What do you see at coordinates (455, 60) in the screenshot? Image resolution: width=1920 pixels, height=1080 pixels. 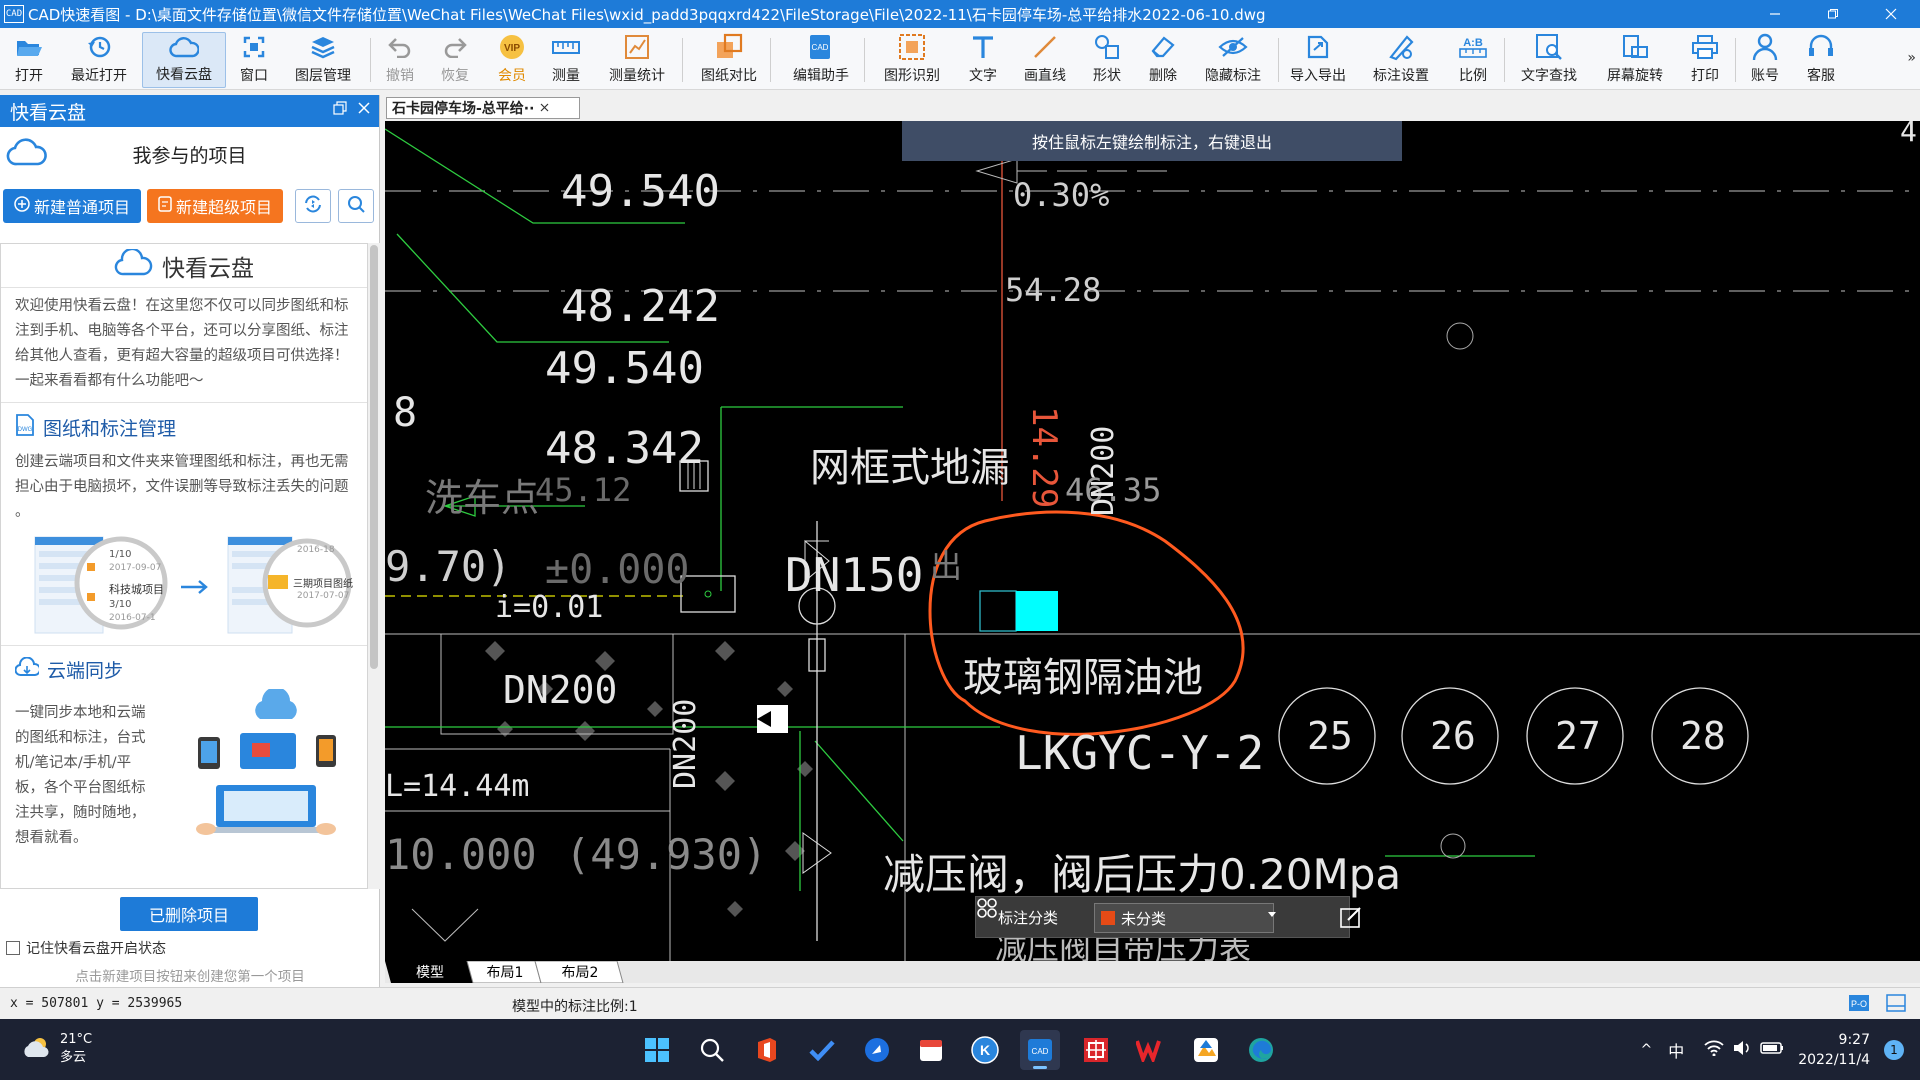 I see `redo-button: 恢复` at bounding box center [455, 60].